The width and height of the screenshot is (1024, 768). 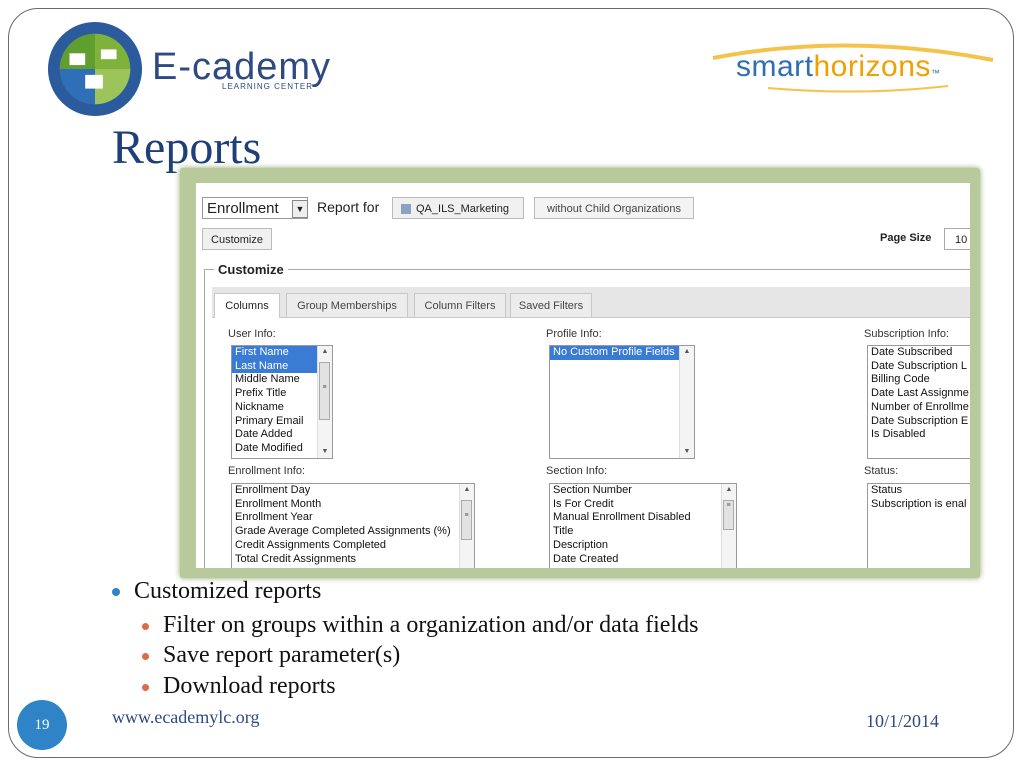 What do you see at coordinates (935, 73) in the screenshot?
I see `logo-tm: ™` at bounding box center [935, 73].